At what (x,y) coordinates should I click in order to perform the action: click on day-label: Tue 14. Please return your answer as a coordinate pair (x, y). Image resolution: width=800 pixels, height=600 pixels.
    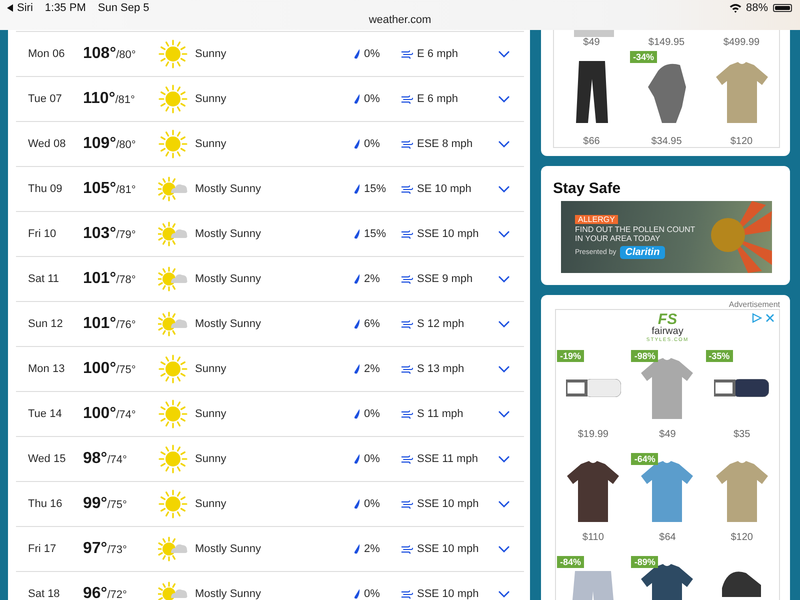
    Looking at the image, I should click on (45, 414).